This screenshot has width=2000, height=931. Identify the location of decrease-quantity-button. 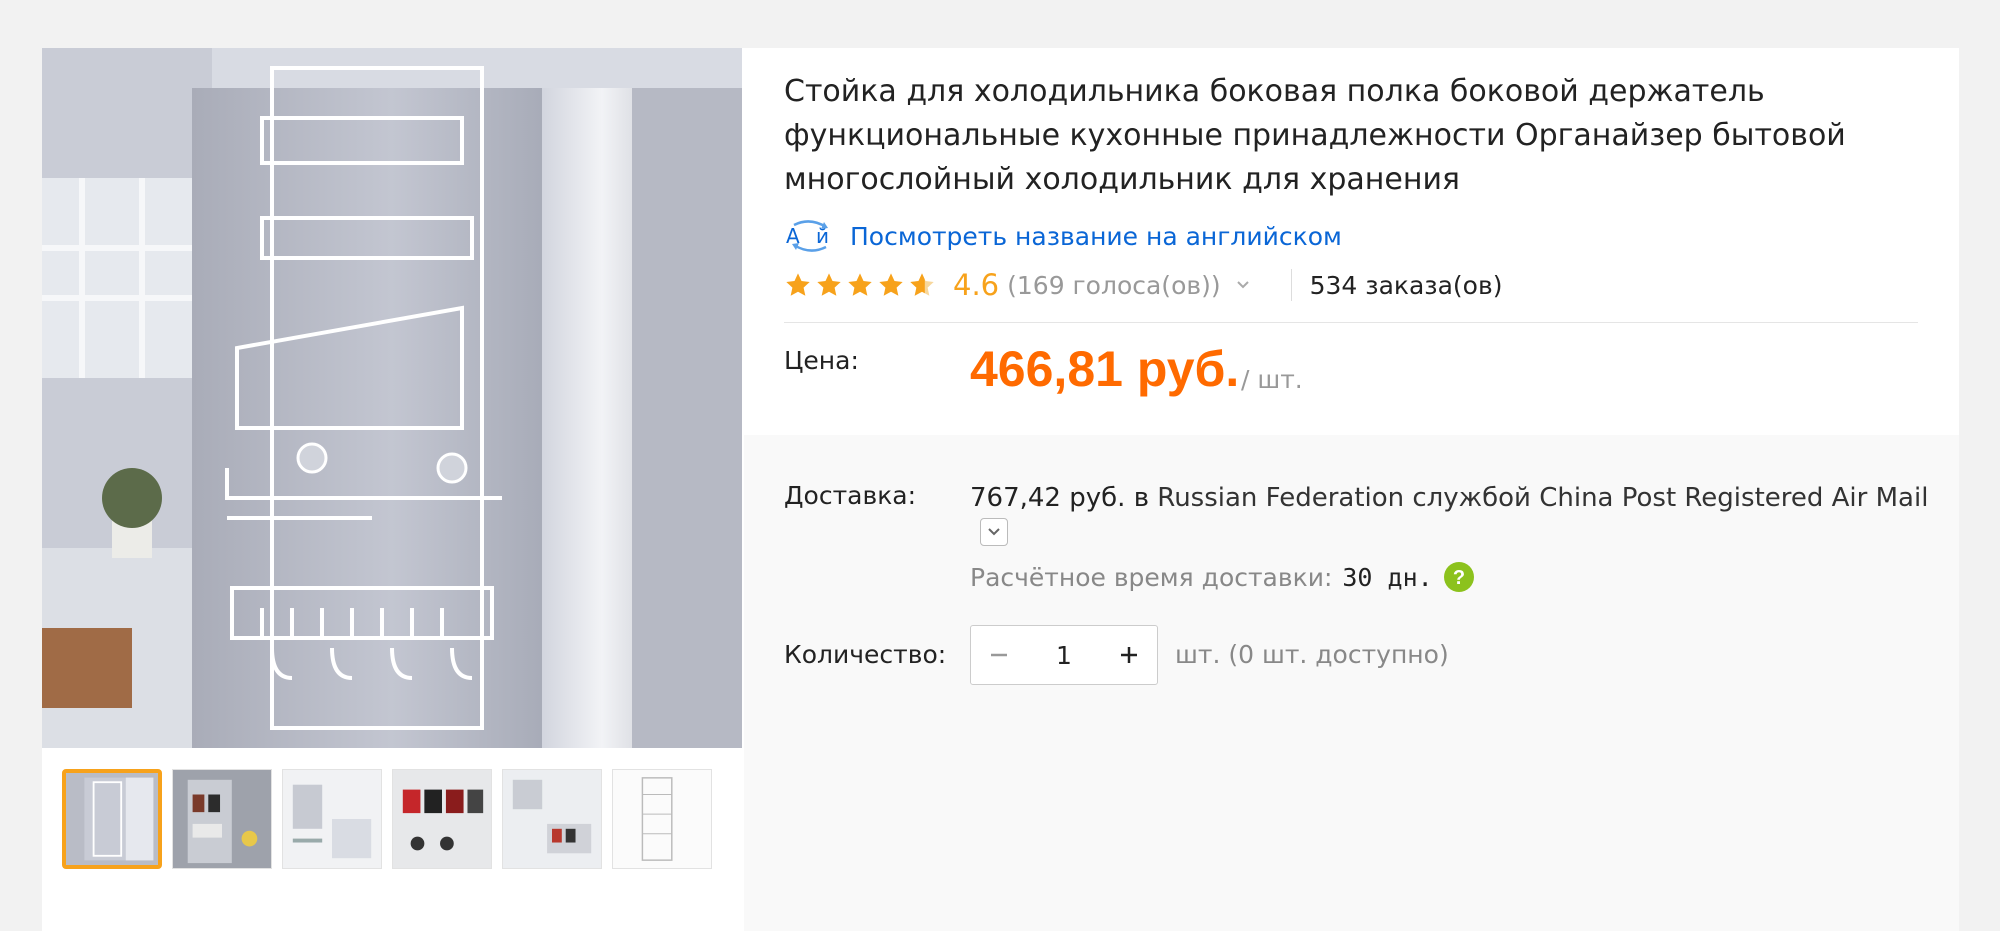
(999, 655).